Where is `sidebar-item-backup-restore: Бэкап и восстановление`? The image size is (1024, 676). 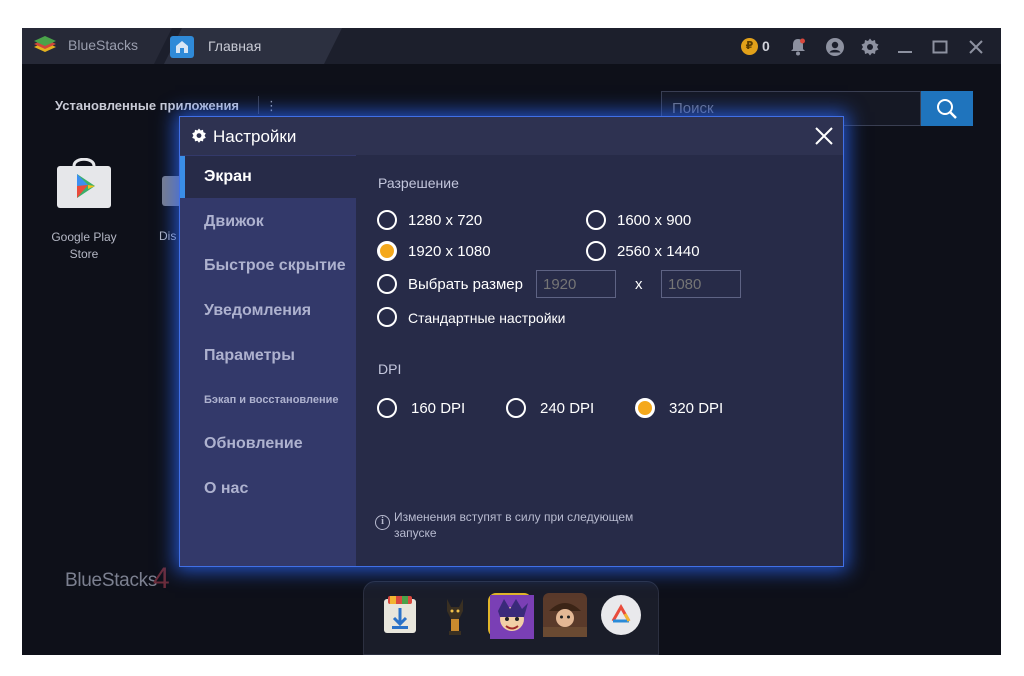 sidebar-item-backup-restore: Бэкап и восстановление is located at coordinates (268, 400).